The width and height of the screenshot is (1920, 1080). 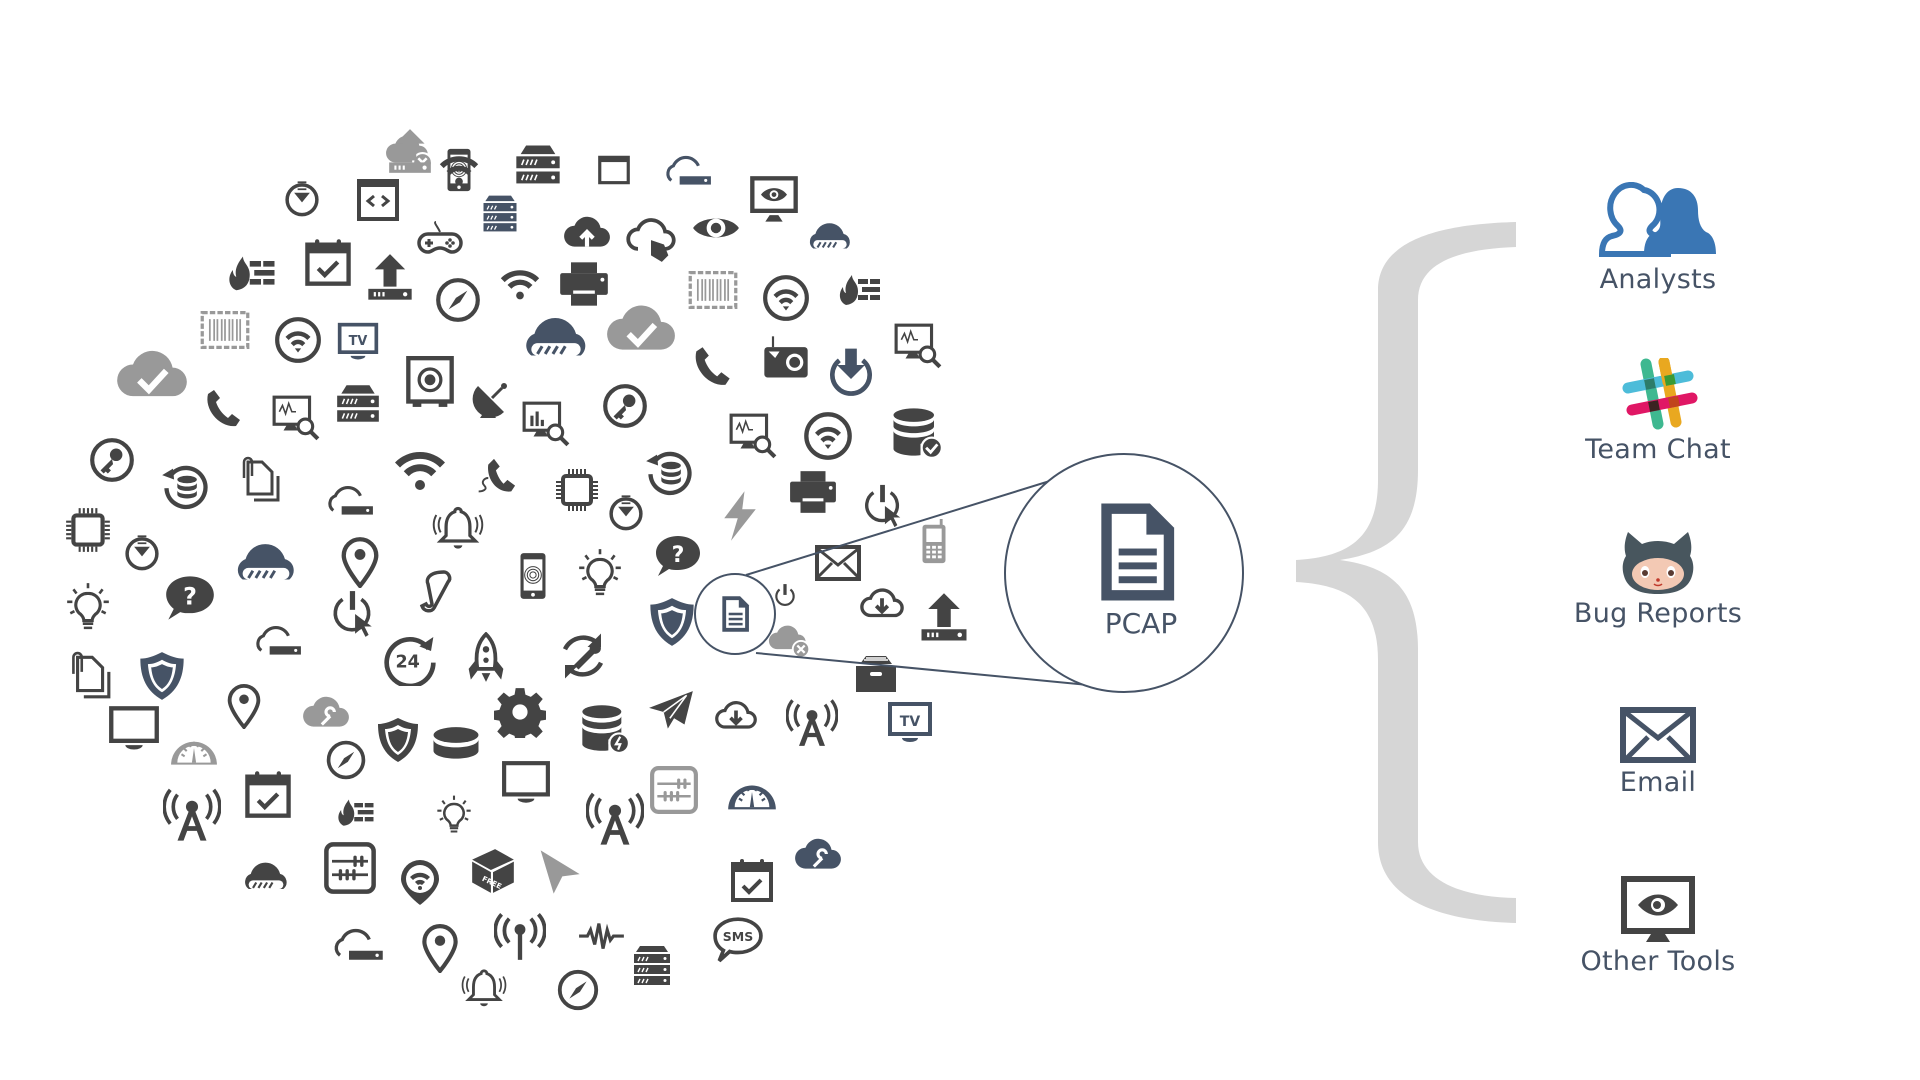 What do you see at coordinates (713, 290) in the screenshot?
I see `barcode-icon` at bounding box center [713, 290].